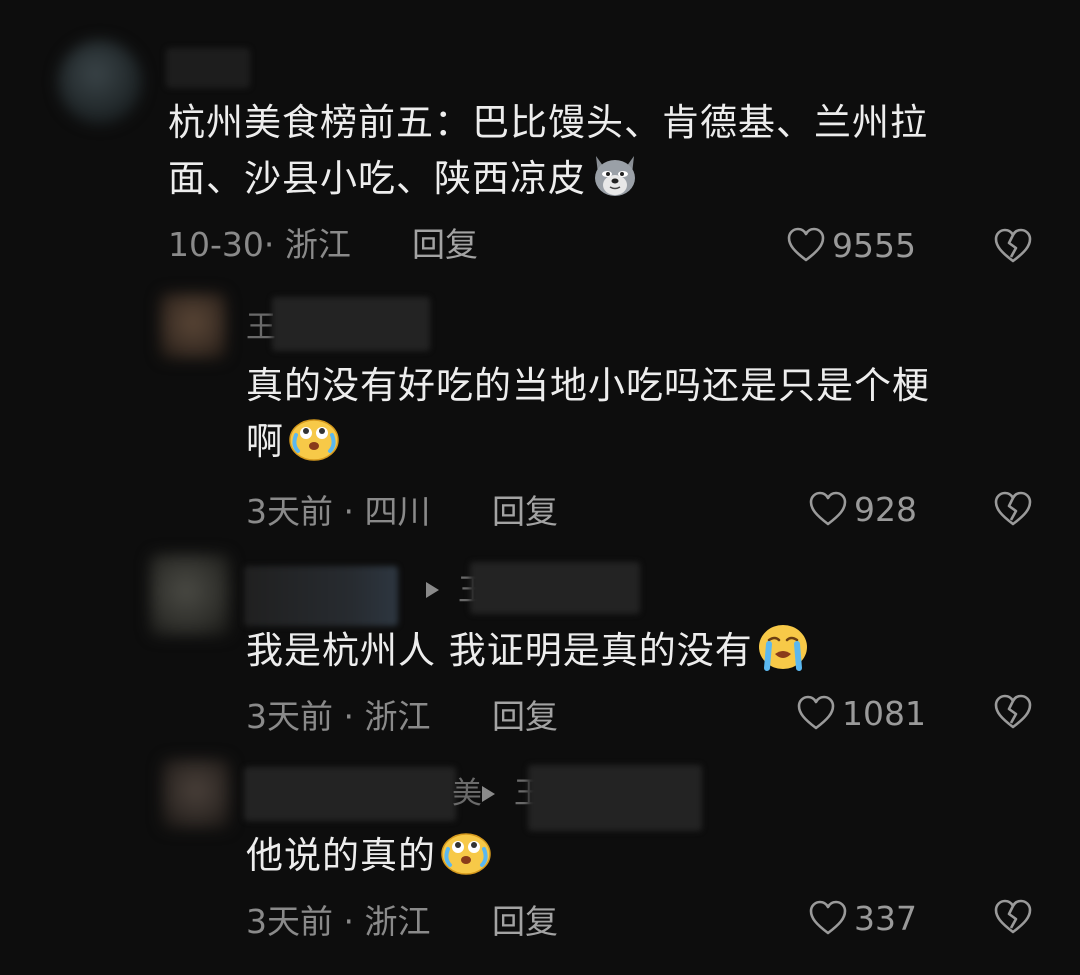 Image resolution: width=1080 pixels, height=975 pixels. I want to click on like-button: 9555, so click(851, 245).